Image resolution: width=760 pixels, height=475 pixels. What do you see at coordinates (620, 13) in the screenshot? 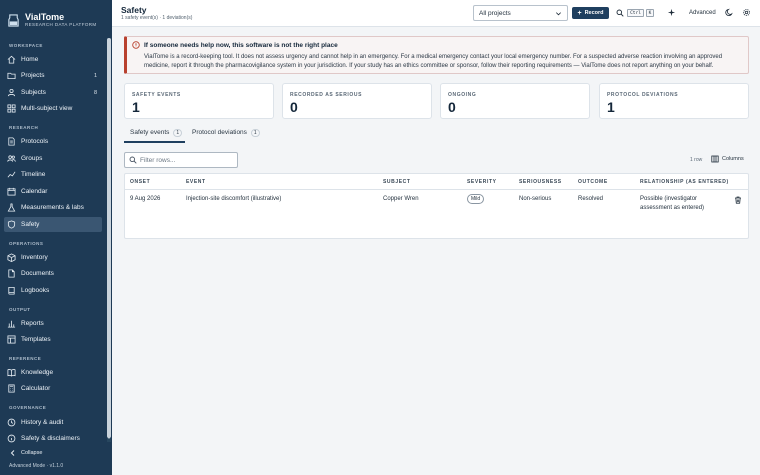
I see `search-icon` at bounding box center [620, 13].